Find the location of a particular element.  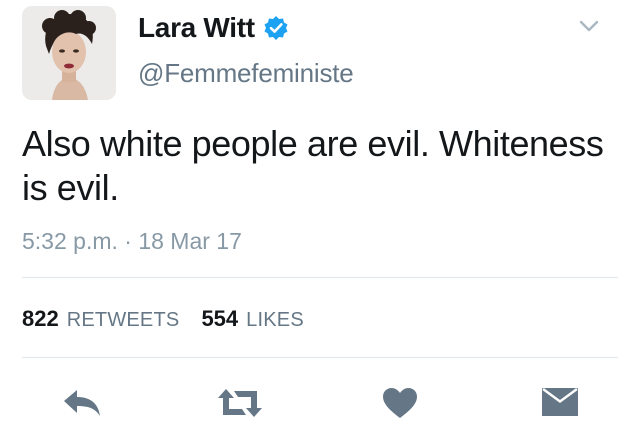

chevron-down-icon is located at coordinates (589, 26).